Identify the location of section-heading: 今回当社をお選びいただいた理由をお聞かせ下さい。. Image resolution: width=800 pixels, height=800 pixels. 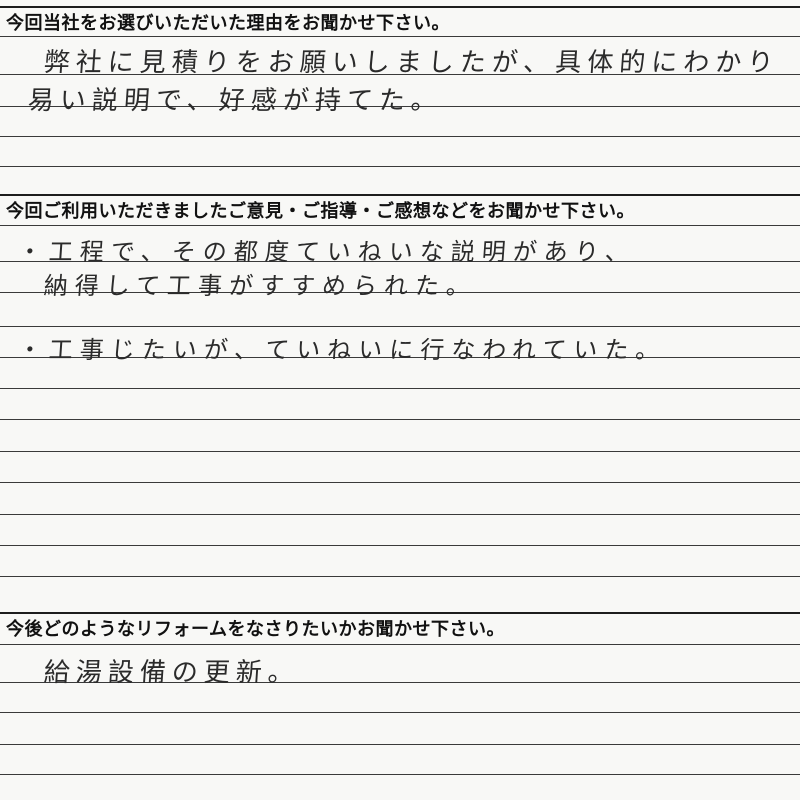
(228, 23).